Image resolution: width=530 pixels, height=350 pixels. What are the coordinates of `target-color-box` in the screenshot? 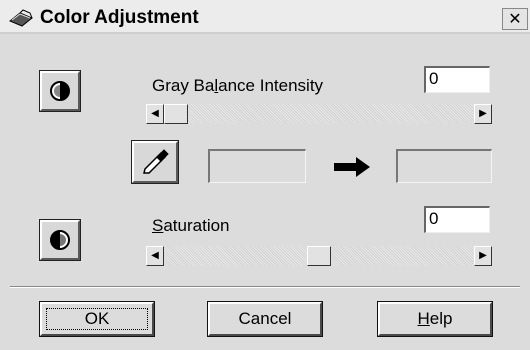 It's located at (444, 166).